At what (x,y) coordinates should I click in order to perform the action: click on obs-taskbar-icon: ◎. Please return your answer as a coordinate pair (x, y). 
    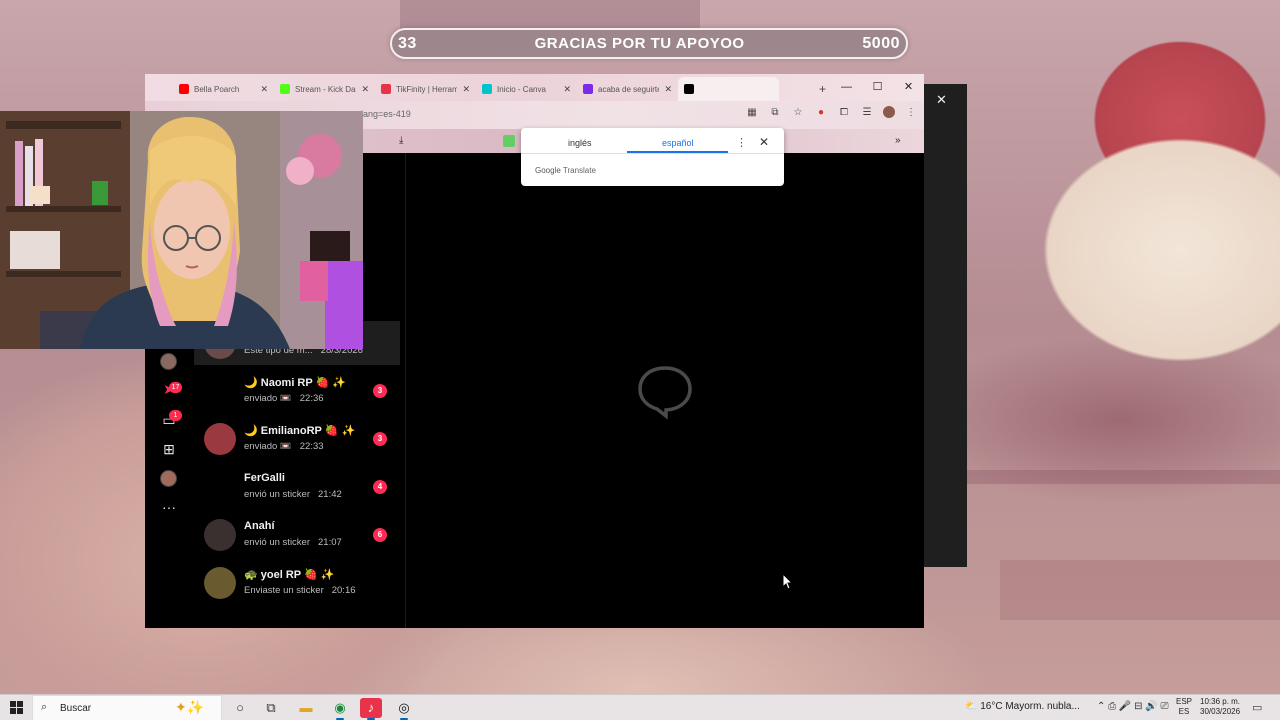
    Looking at the image, I should click on (404, 709).